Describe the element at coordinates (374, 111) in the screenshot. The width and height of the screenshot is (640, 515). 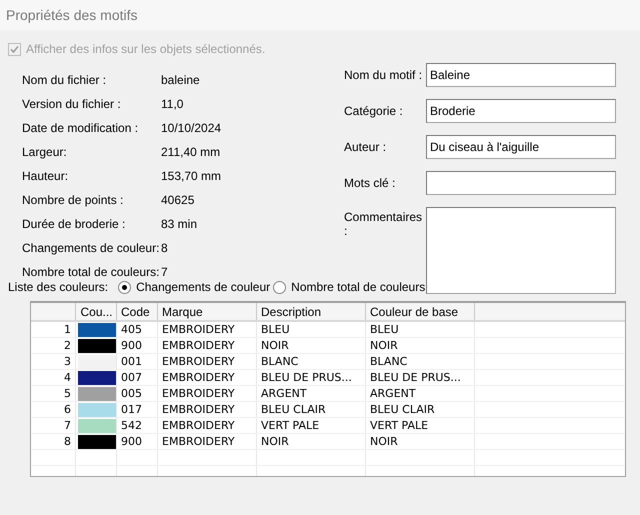
I see `field-label: Catégorie :` at that location.